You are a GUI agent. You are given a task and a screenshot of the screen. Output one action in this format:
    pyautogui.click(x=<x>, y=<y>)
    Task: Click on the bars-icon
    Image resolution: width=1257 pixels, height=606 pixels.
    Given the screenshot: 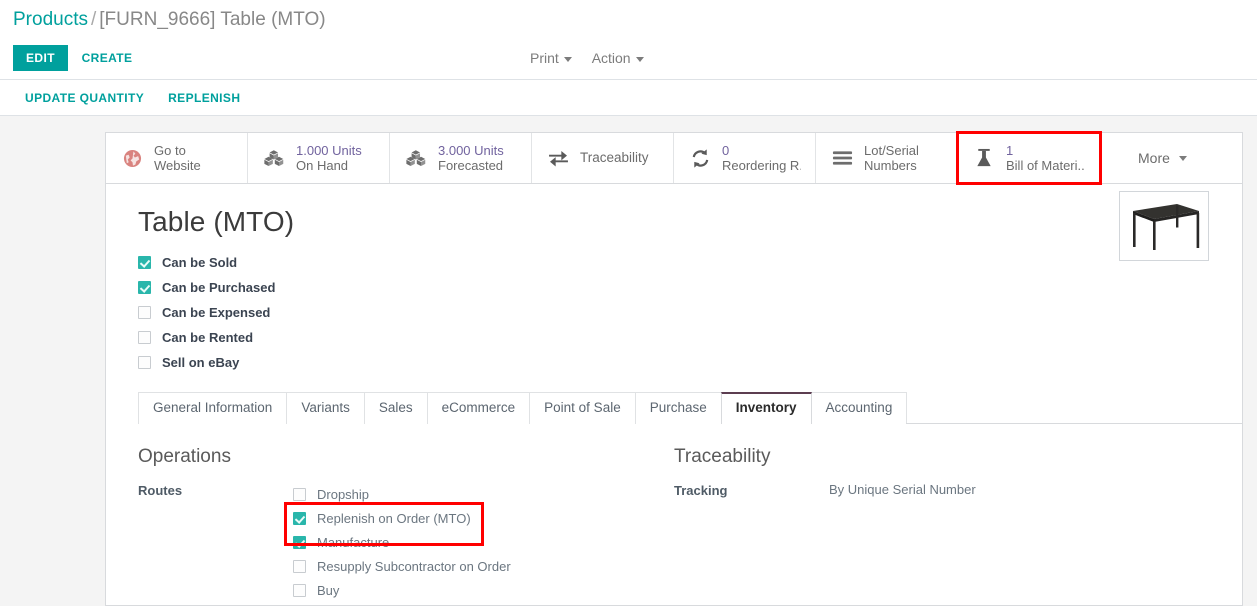 What is the action you would take?
    pyautogui.click(x=842, y=158)
    